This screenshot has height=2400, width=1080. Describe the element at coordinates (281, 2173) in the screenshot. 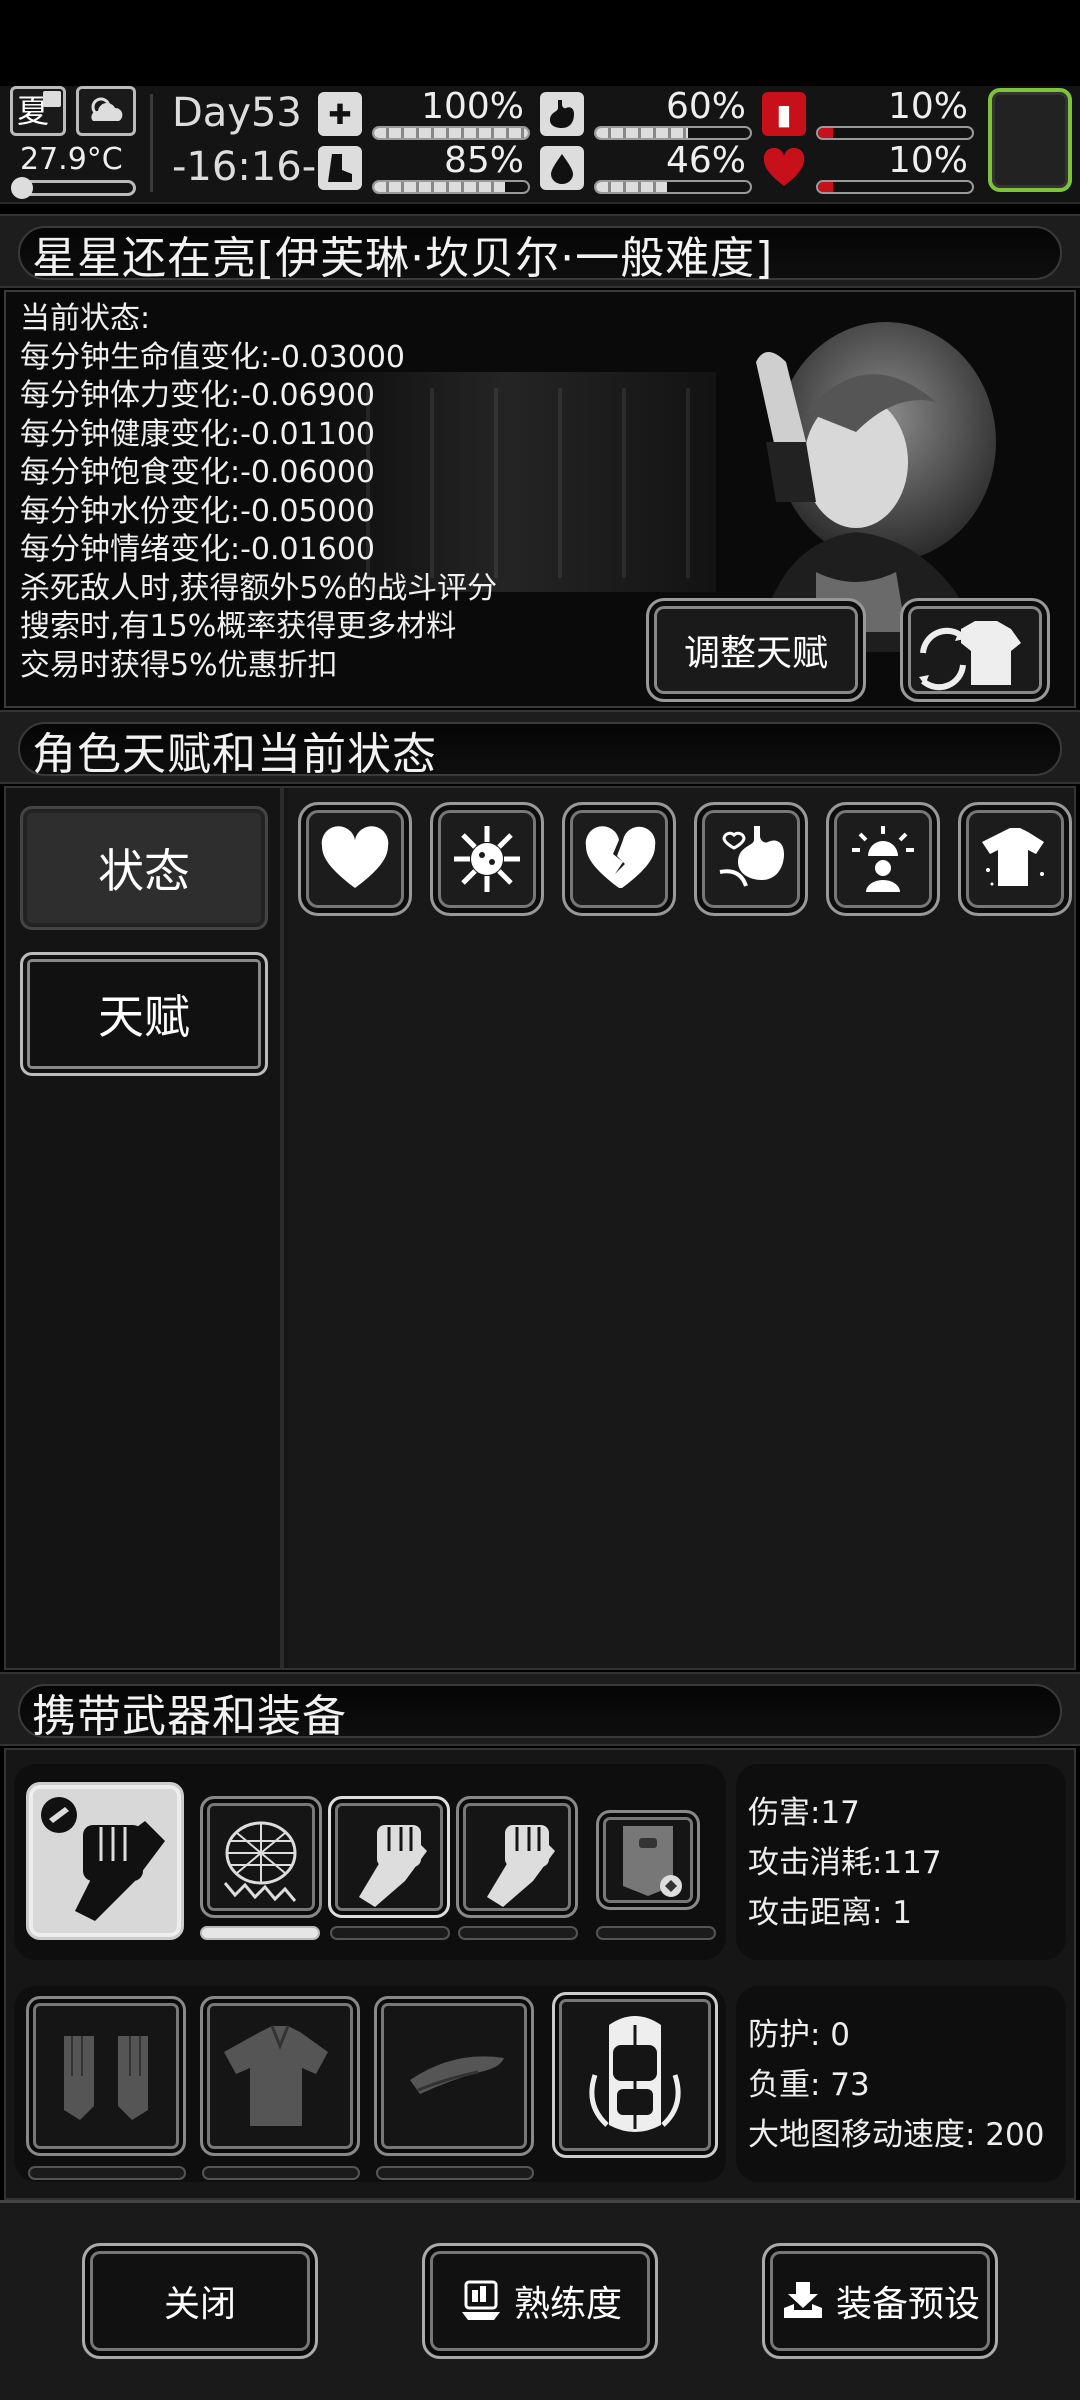

I see `shirt-durability-bar` at that location.